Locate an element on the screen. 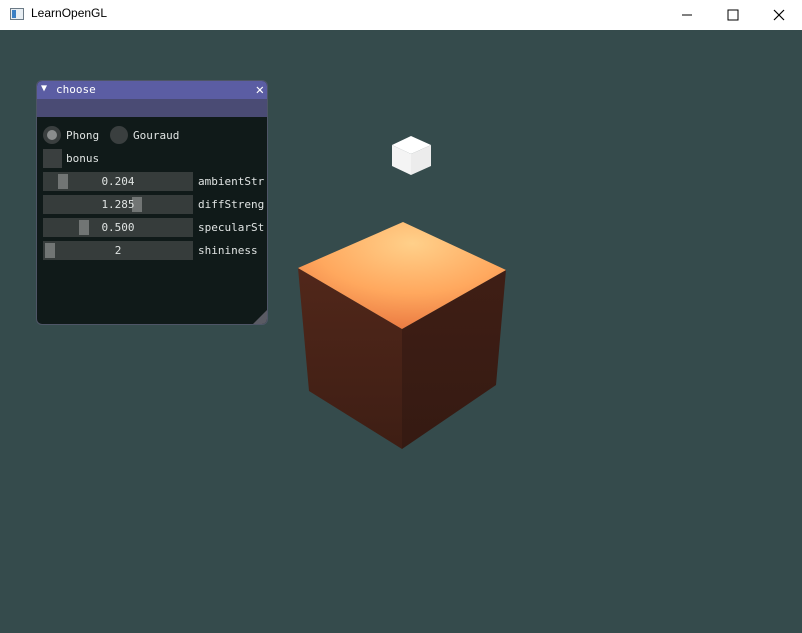 The height and width of the screenshot is (633, 802). maximize-icon is located at coordinates (733, 15).